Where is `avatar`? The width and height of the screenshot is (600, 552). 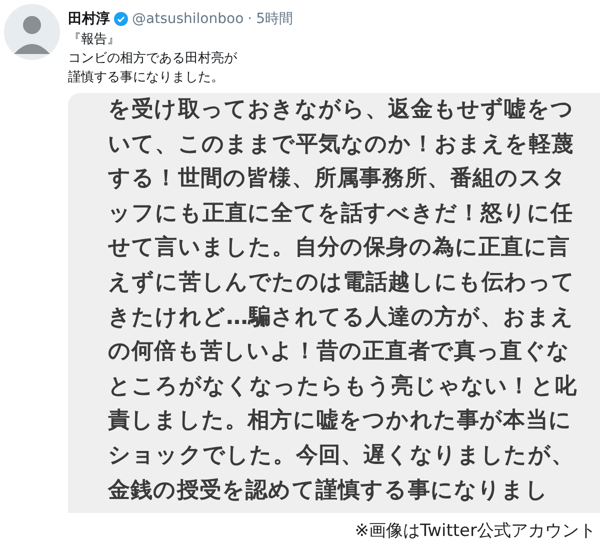
avatar is located at coordinates (32, 32).